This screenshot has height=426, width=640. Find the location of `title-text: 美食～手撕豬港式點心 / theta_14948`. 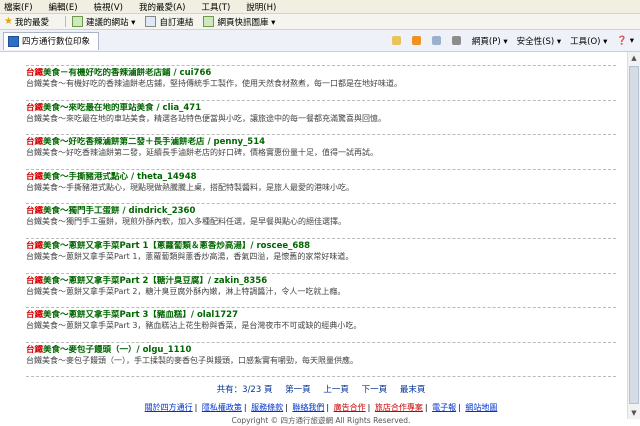

title-text: 美食～手撕豬港式點心 / theta_14948 is located at coordinates (120, 176).